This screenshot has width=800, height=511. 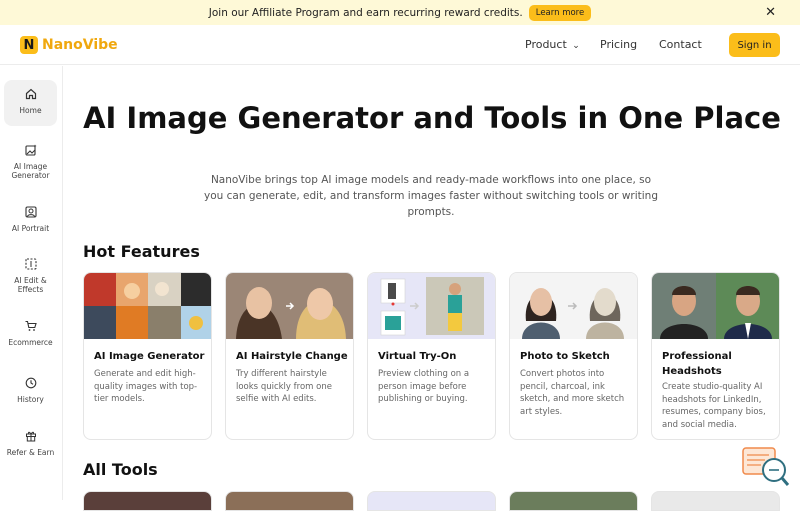 I want to click on feature-card-title: AI Image Generator, so click(x=149, y=356).